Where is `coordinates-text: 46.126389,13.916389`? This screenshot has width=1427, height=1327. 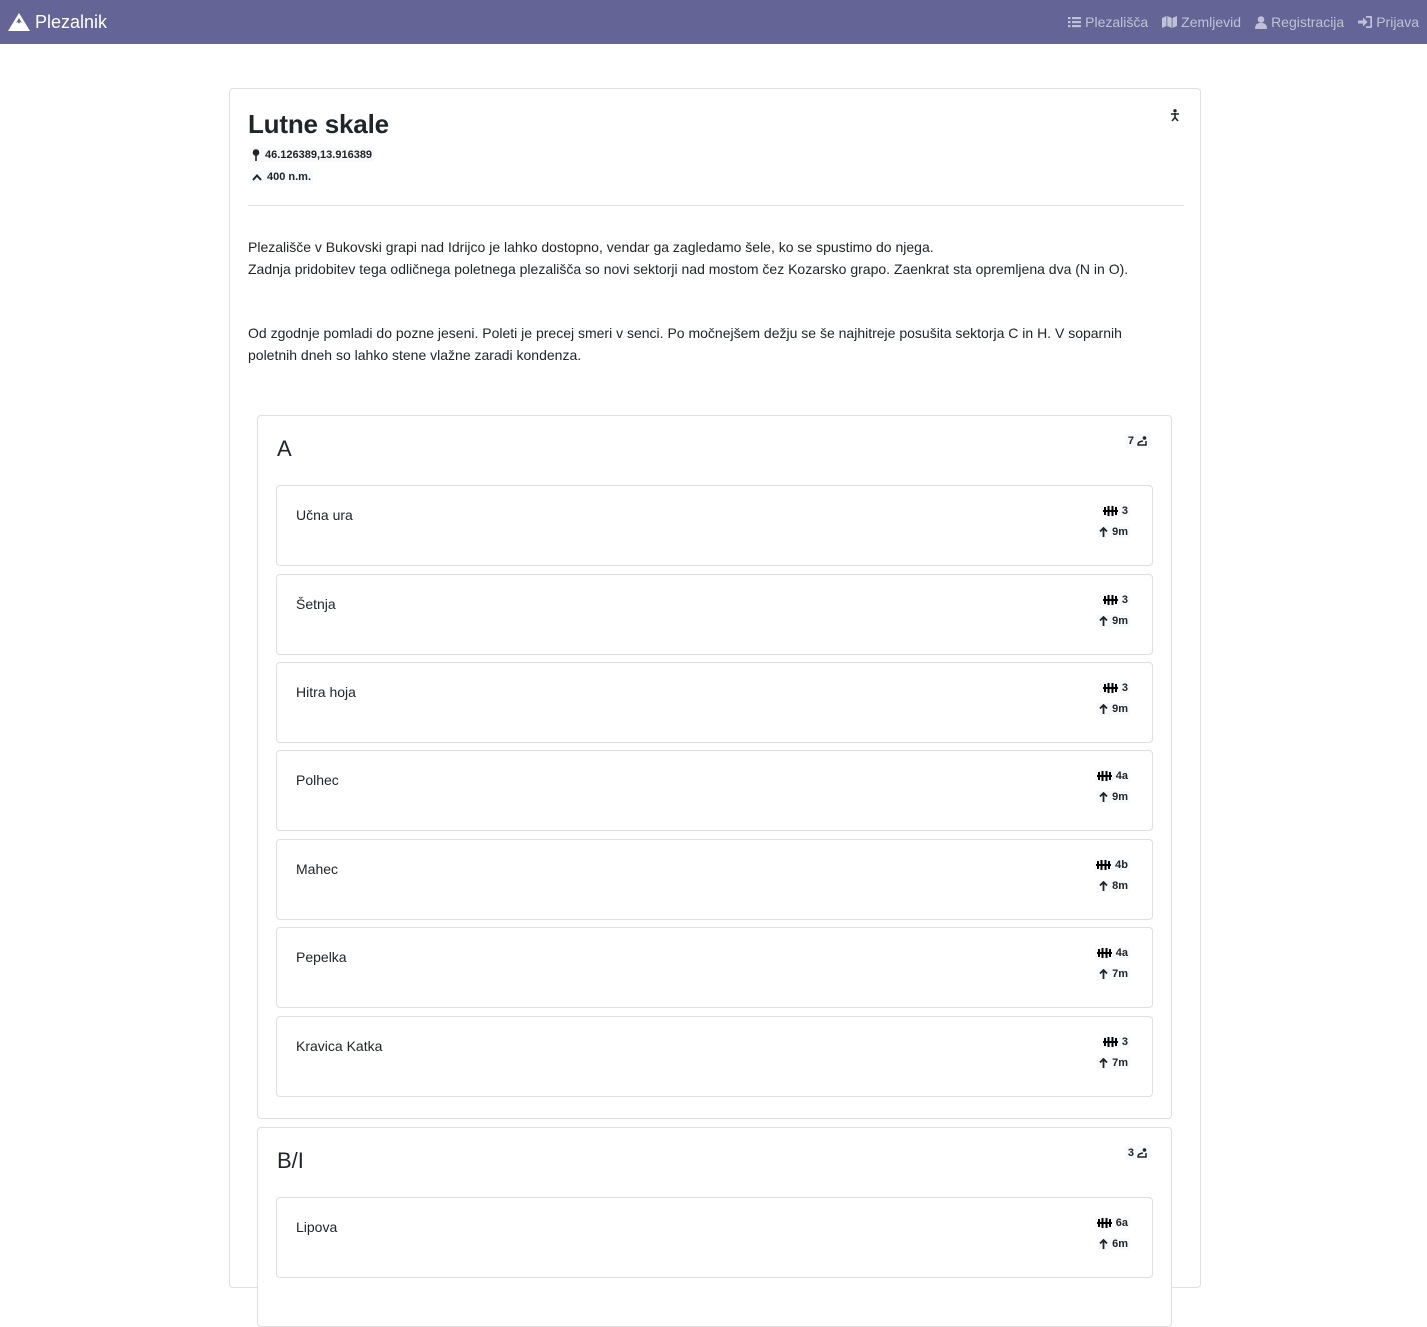 coordinates-text: 46.126389,13.916389 is located at coordinates (319, 155).